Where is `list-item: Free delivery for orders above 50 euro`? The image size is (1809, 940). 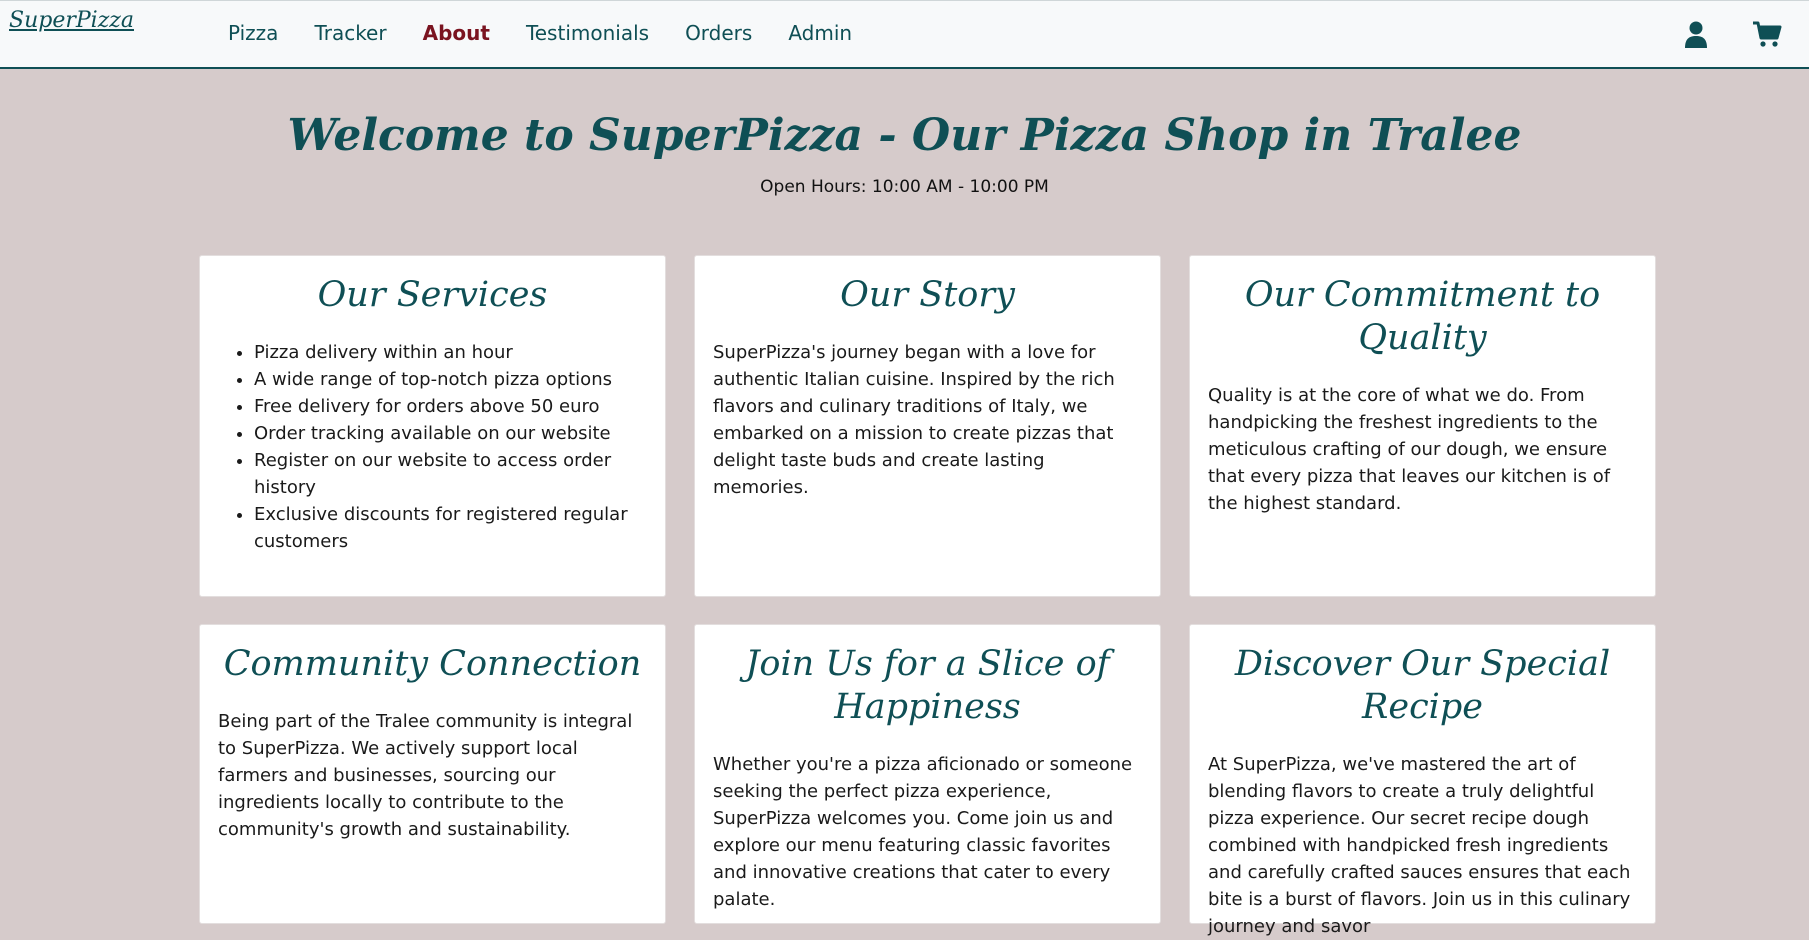
list-item: Free delivery for orders above 50 euro is located at coordinates (450, 406).